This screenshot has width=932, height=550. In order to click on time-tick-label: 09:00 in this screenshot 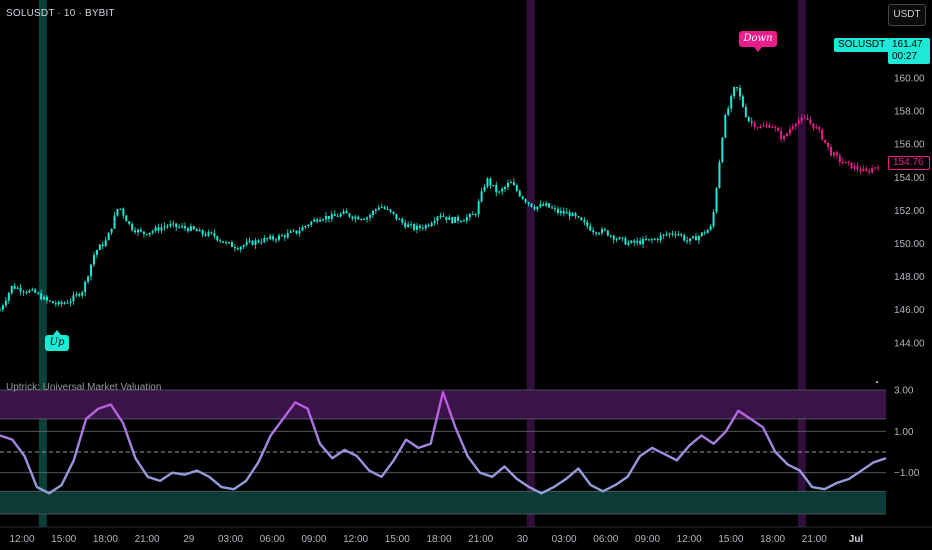, I will do `click(313, 539)`.